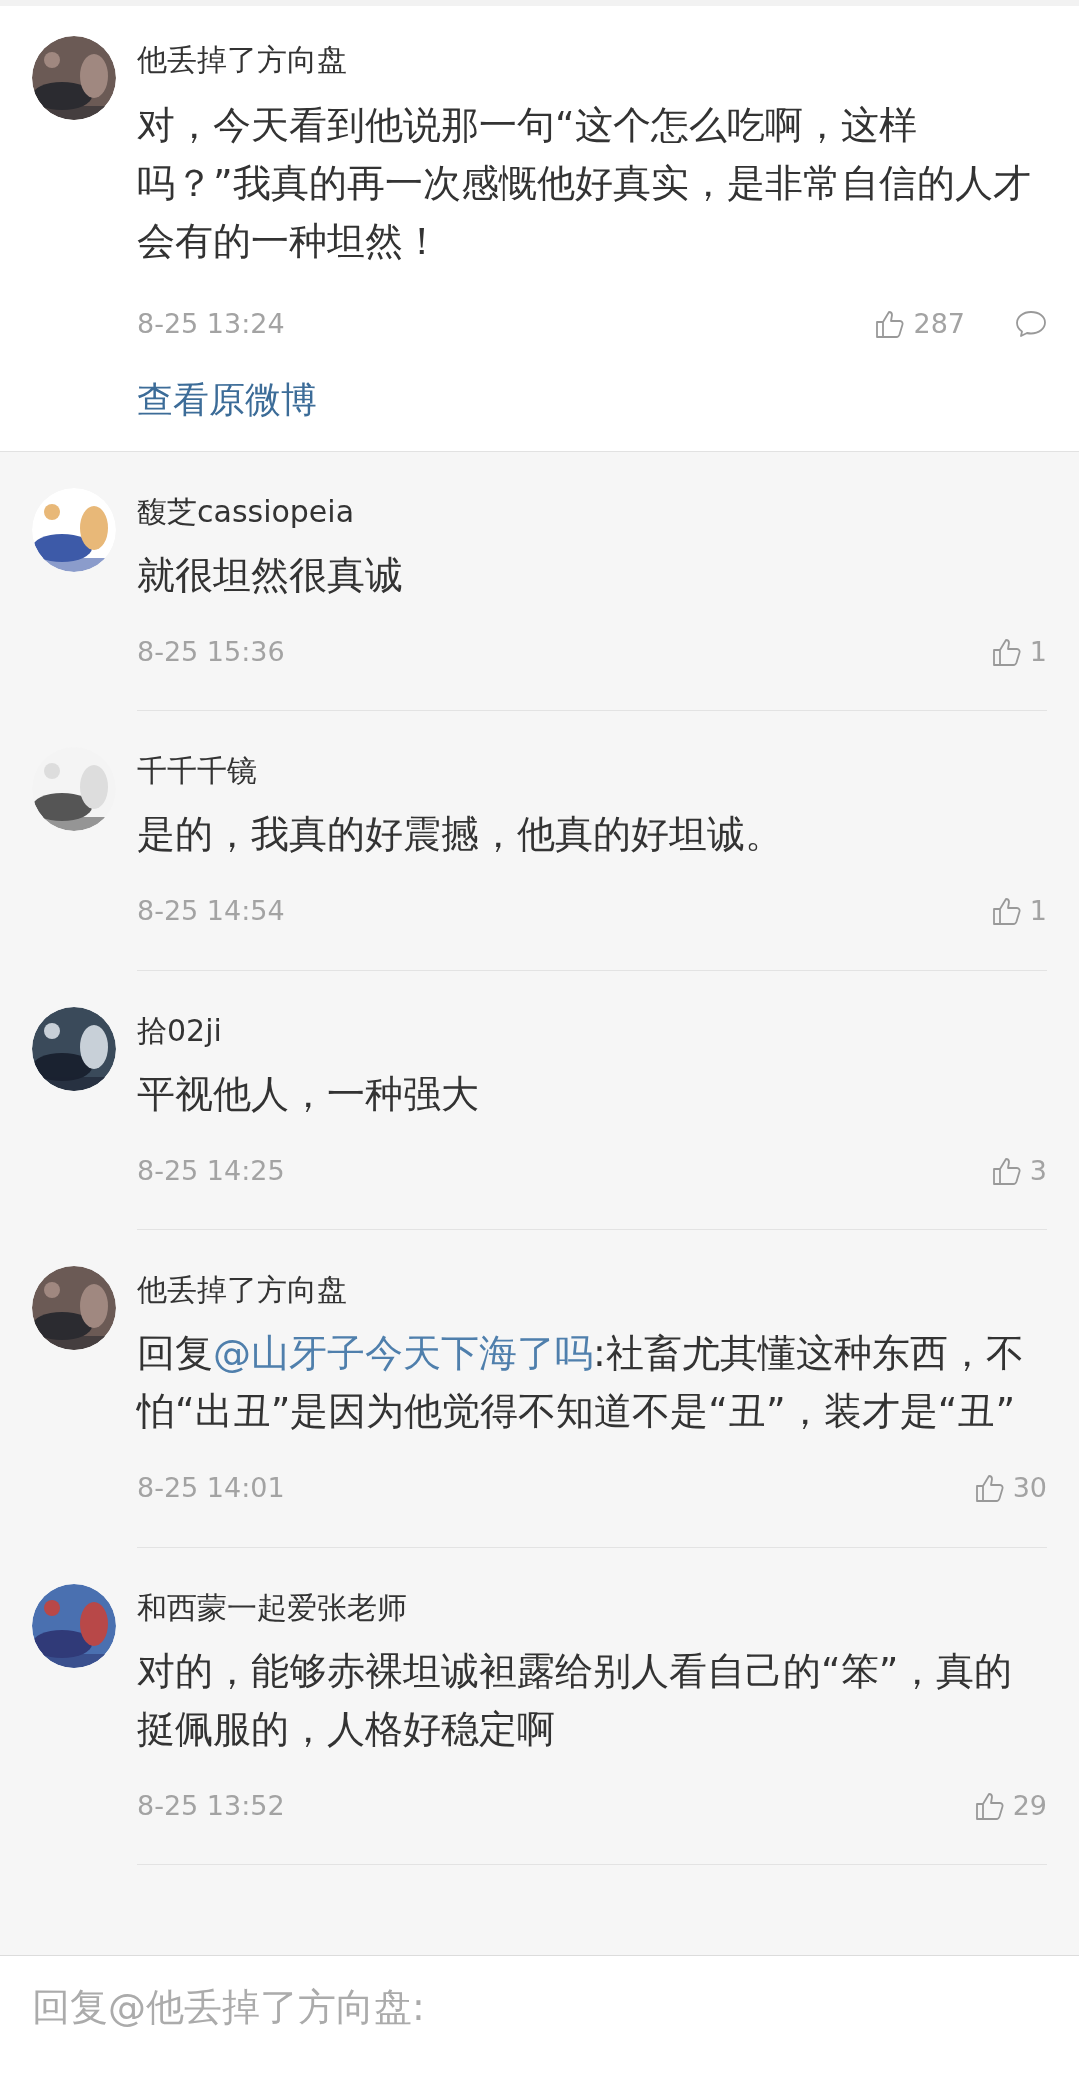  What do you see at coordinates (211, 324) in the screenshot?
I see `comment-time: 8-25 13:24` at bounding box center [211, 324].